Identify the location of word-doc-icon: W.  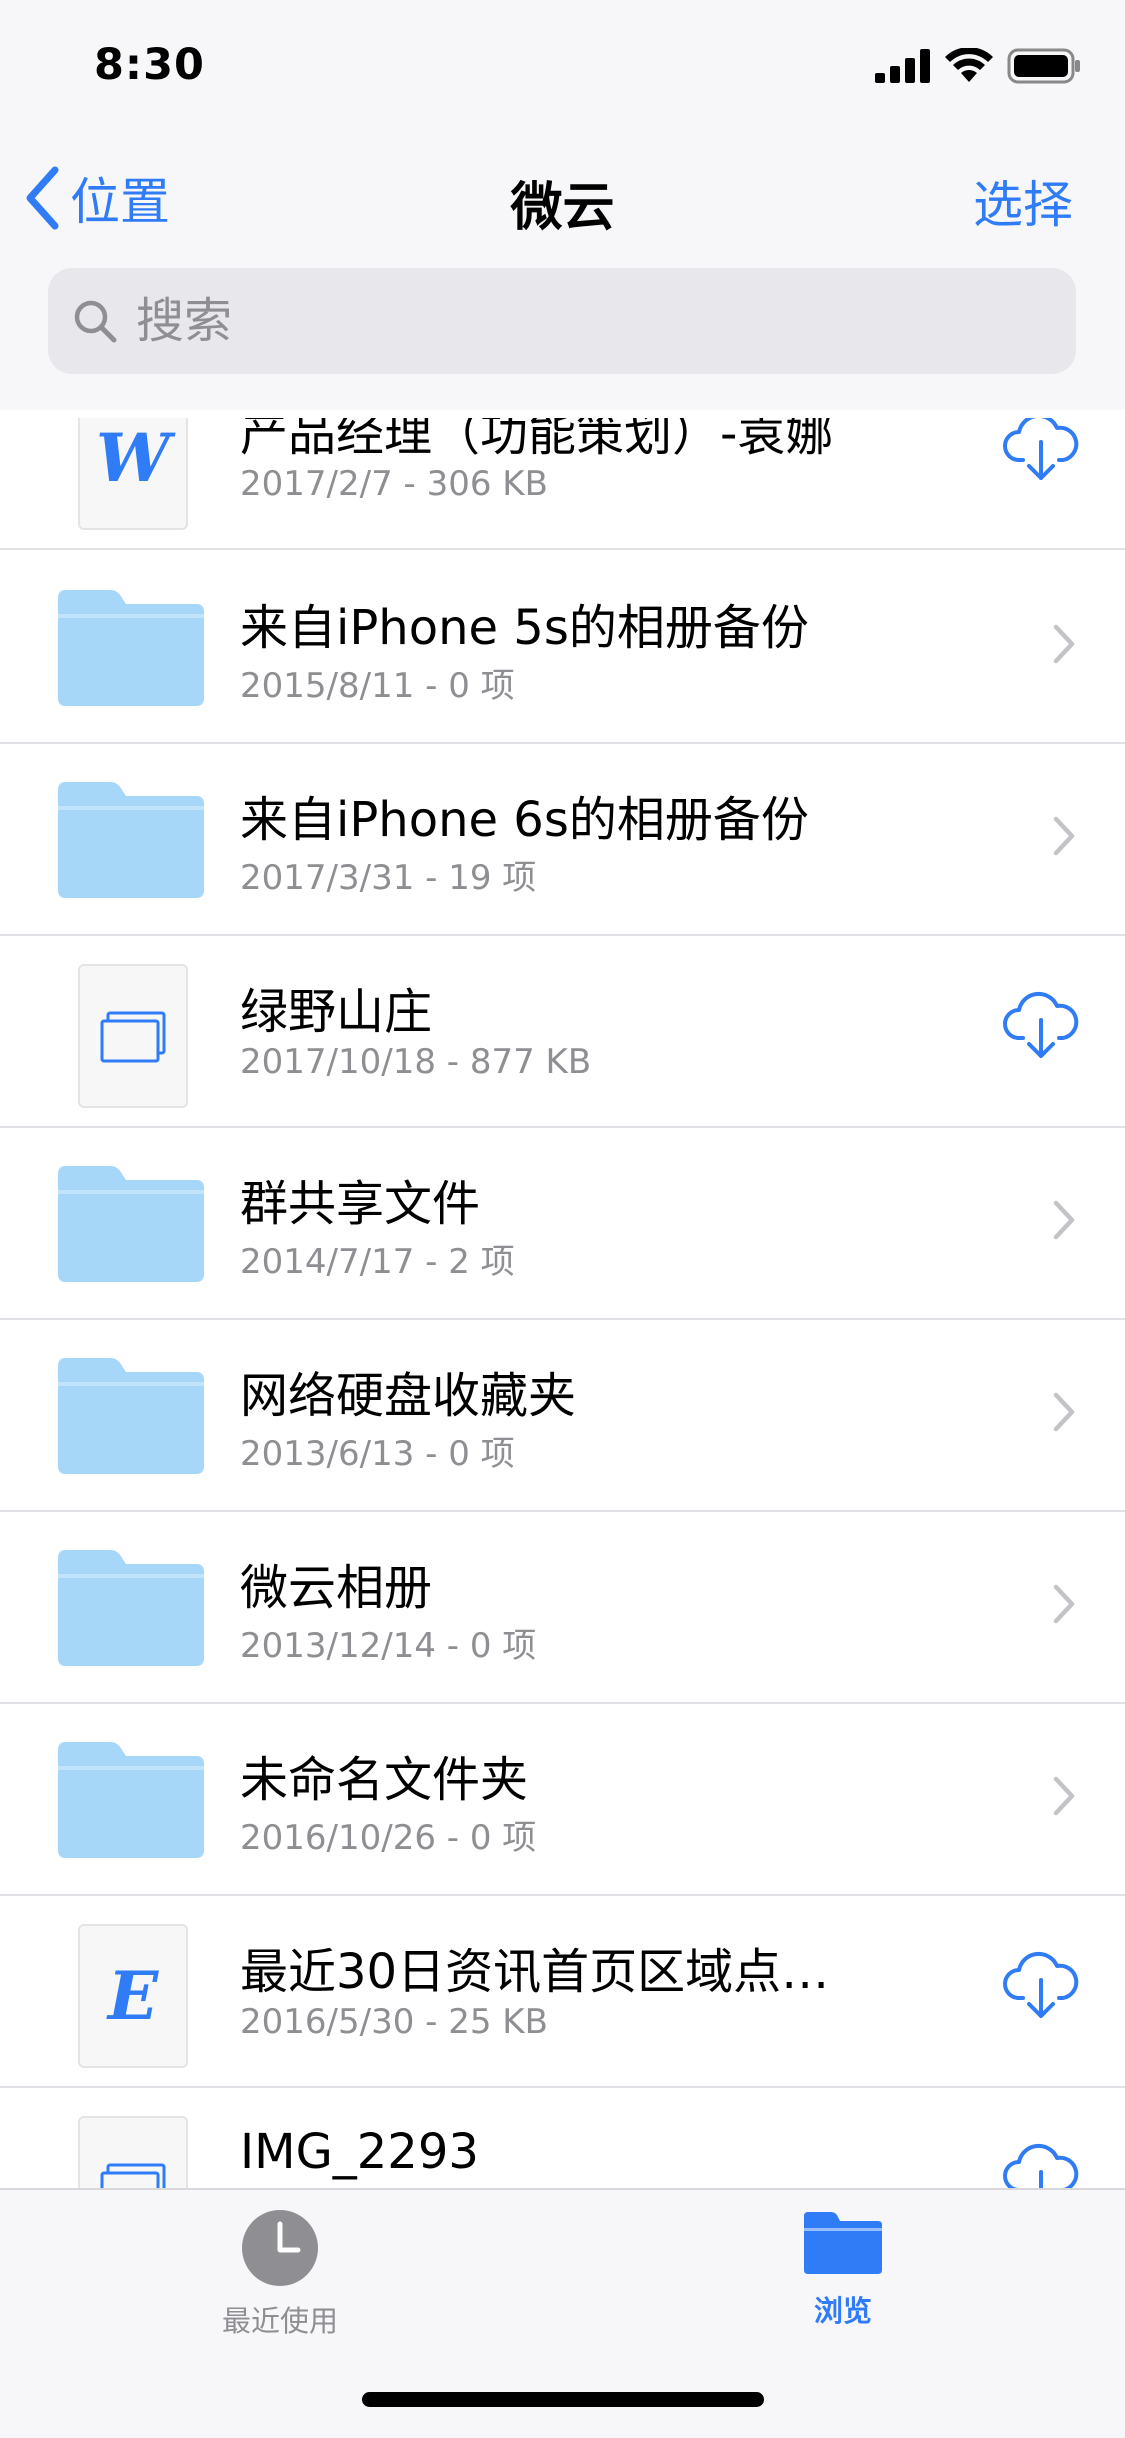
(133, 458).